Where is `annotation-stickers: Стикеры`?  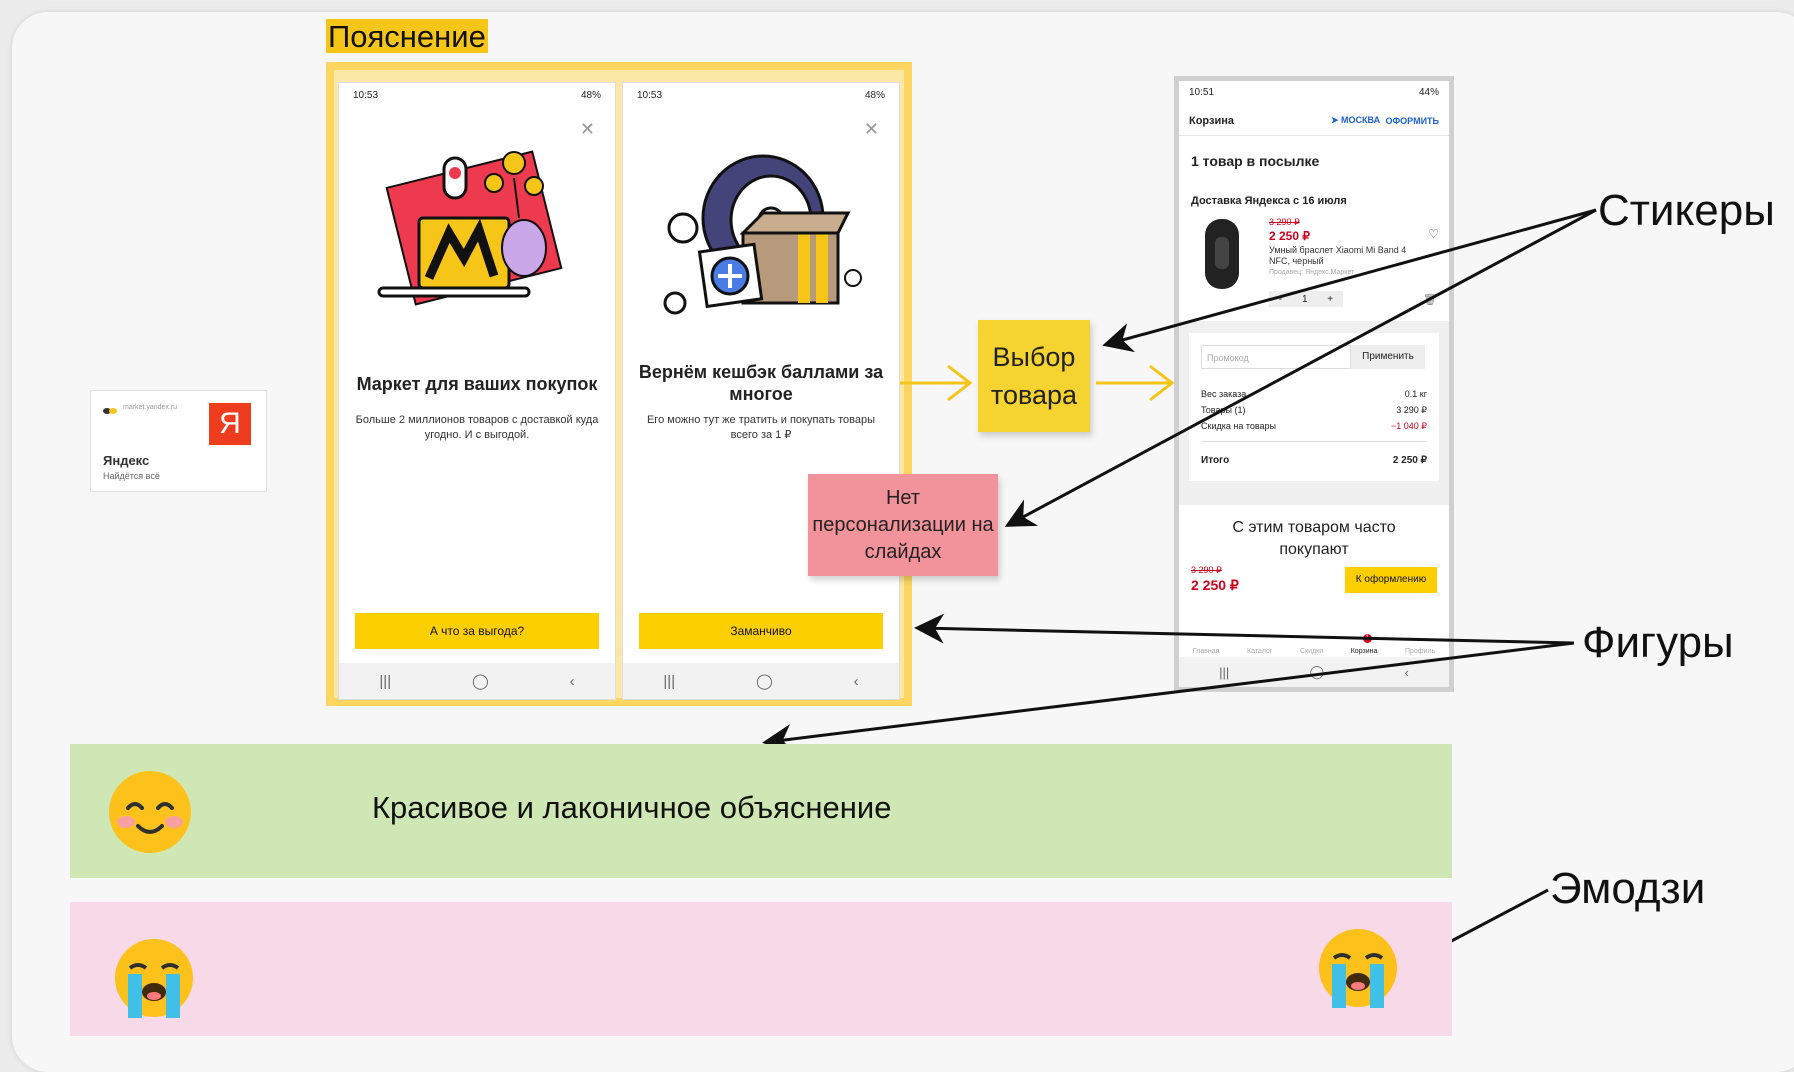
annotation-stickers: Стикеры is located at coordinates (1686, 211).